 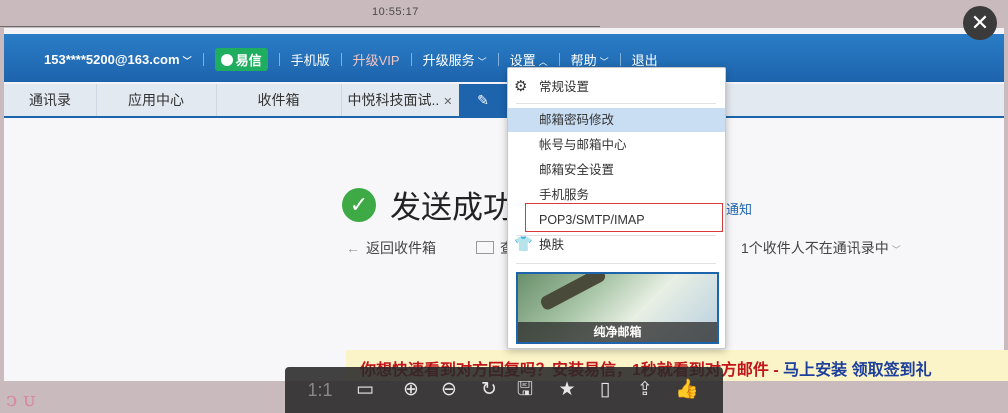 I want to click on account-email: 153****5200@163.com, so click(x=112, y=59).